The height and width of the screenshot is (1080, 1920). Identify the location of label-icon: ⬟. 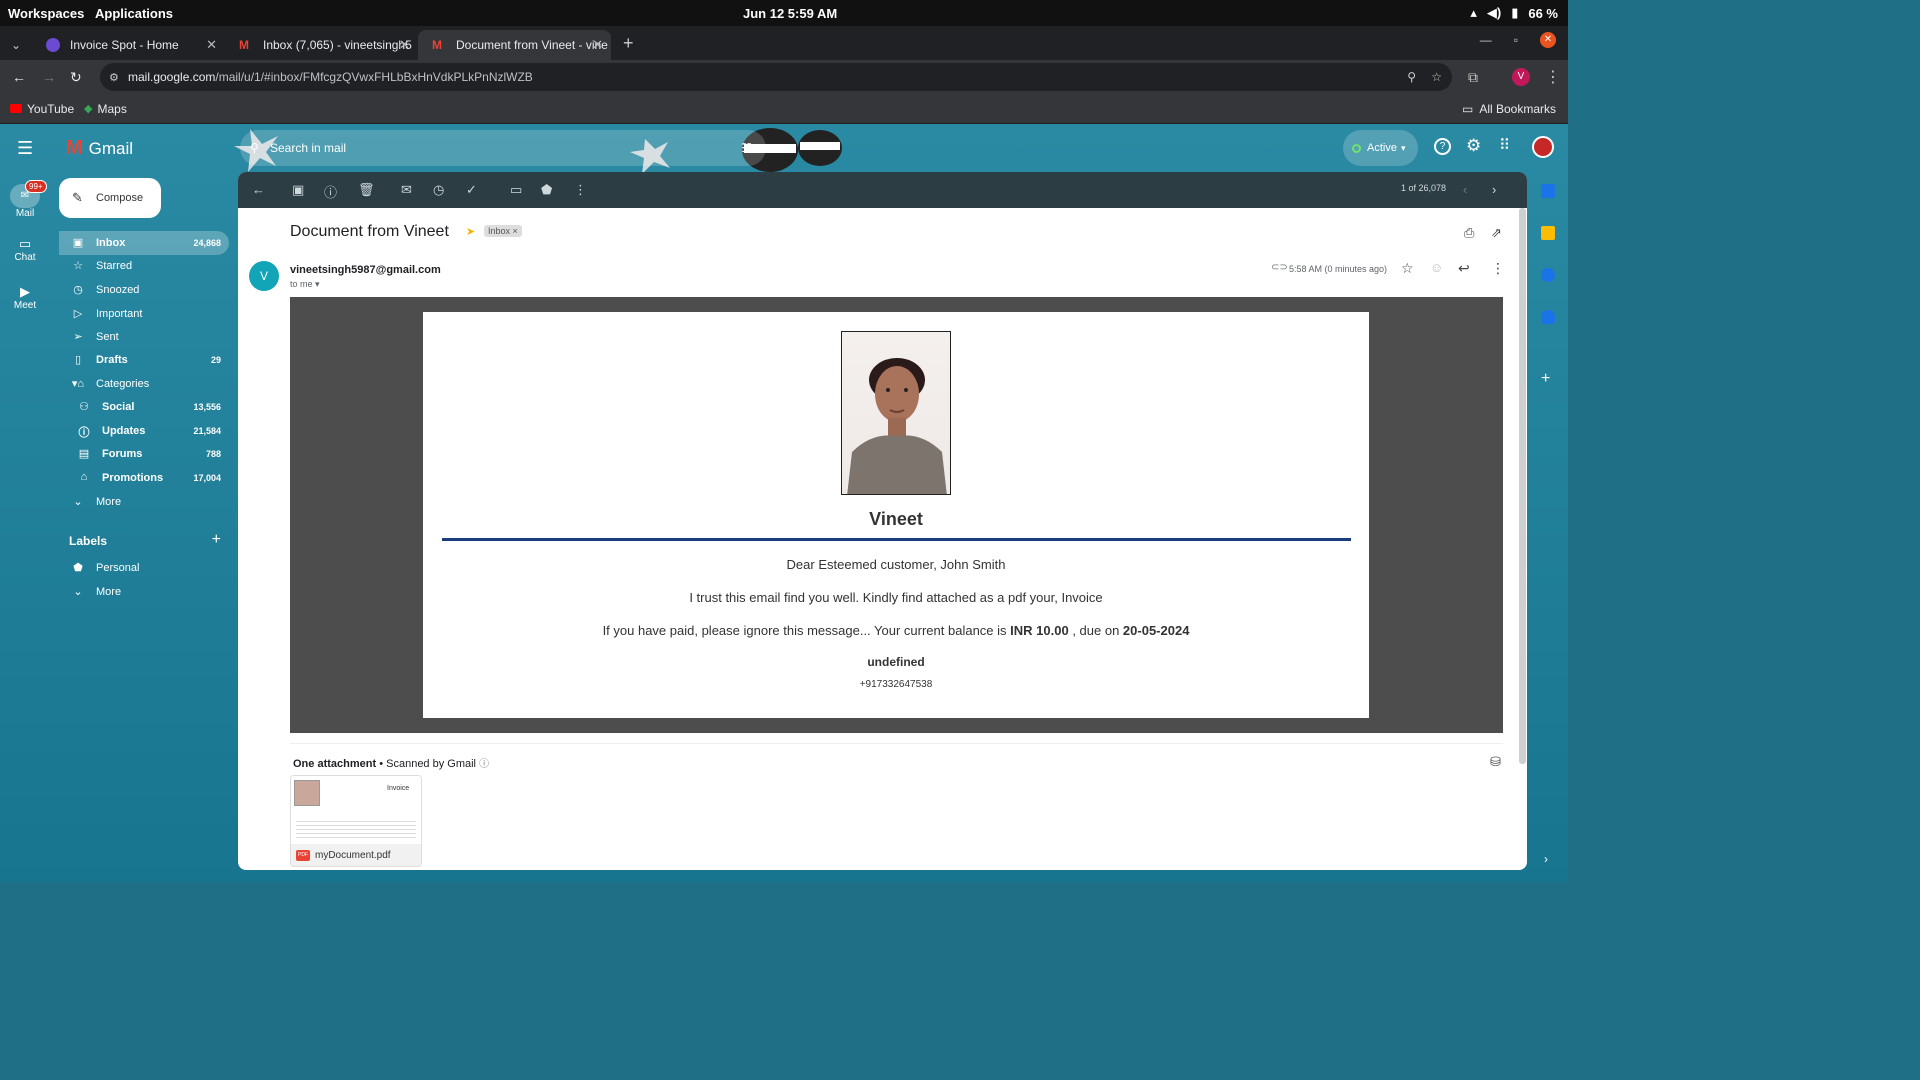
(546, 190).